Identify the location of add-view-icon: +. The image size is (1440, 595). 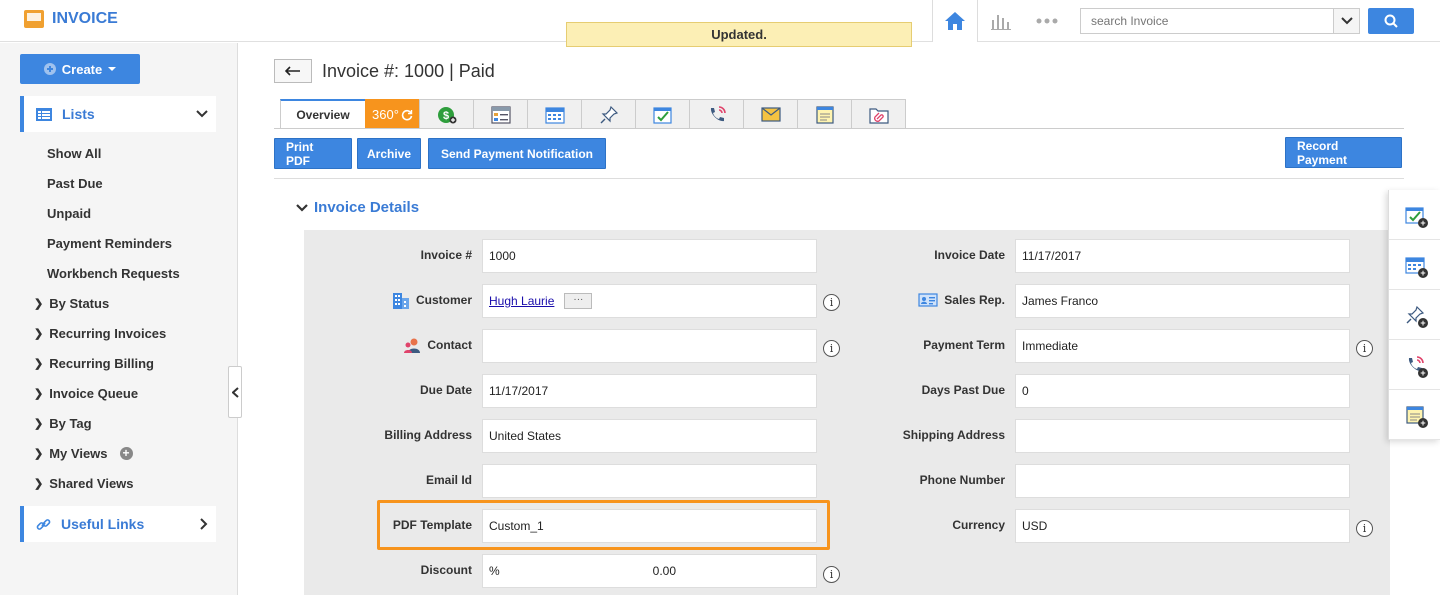
(126, 453).